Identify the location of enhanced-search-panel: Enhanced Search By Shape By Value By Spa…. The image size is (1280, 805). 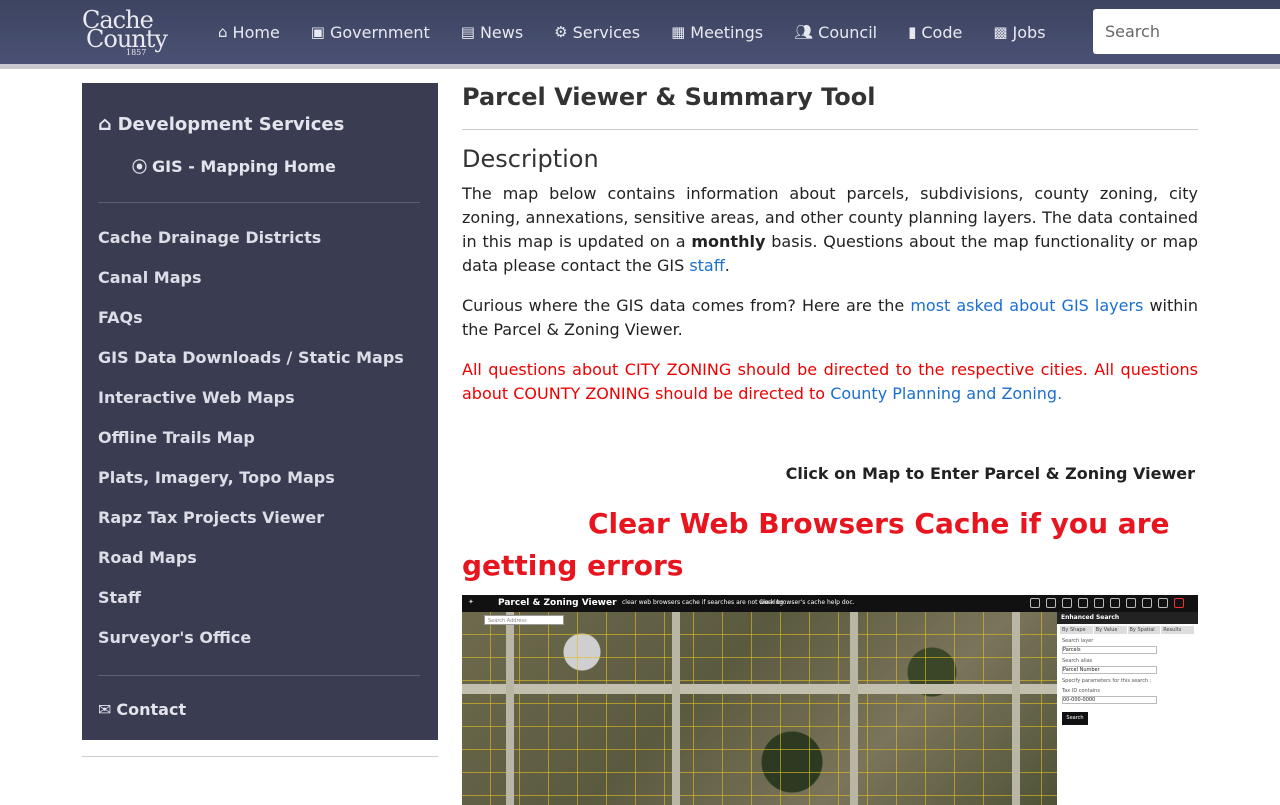
(1127, 708).